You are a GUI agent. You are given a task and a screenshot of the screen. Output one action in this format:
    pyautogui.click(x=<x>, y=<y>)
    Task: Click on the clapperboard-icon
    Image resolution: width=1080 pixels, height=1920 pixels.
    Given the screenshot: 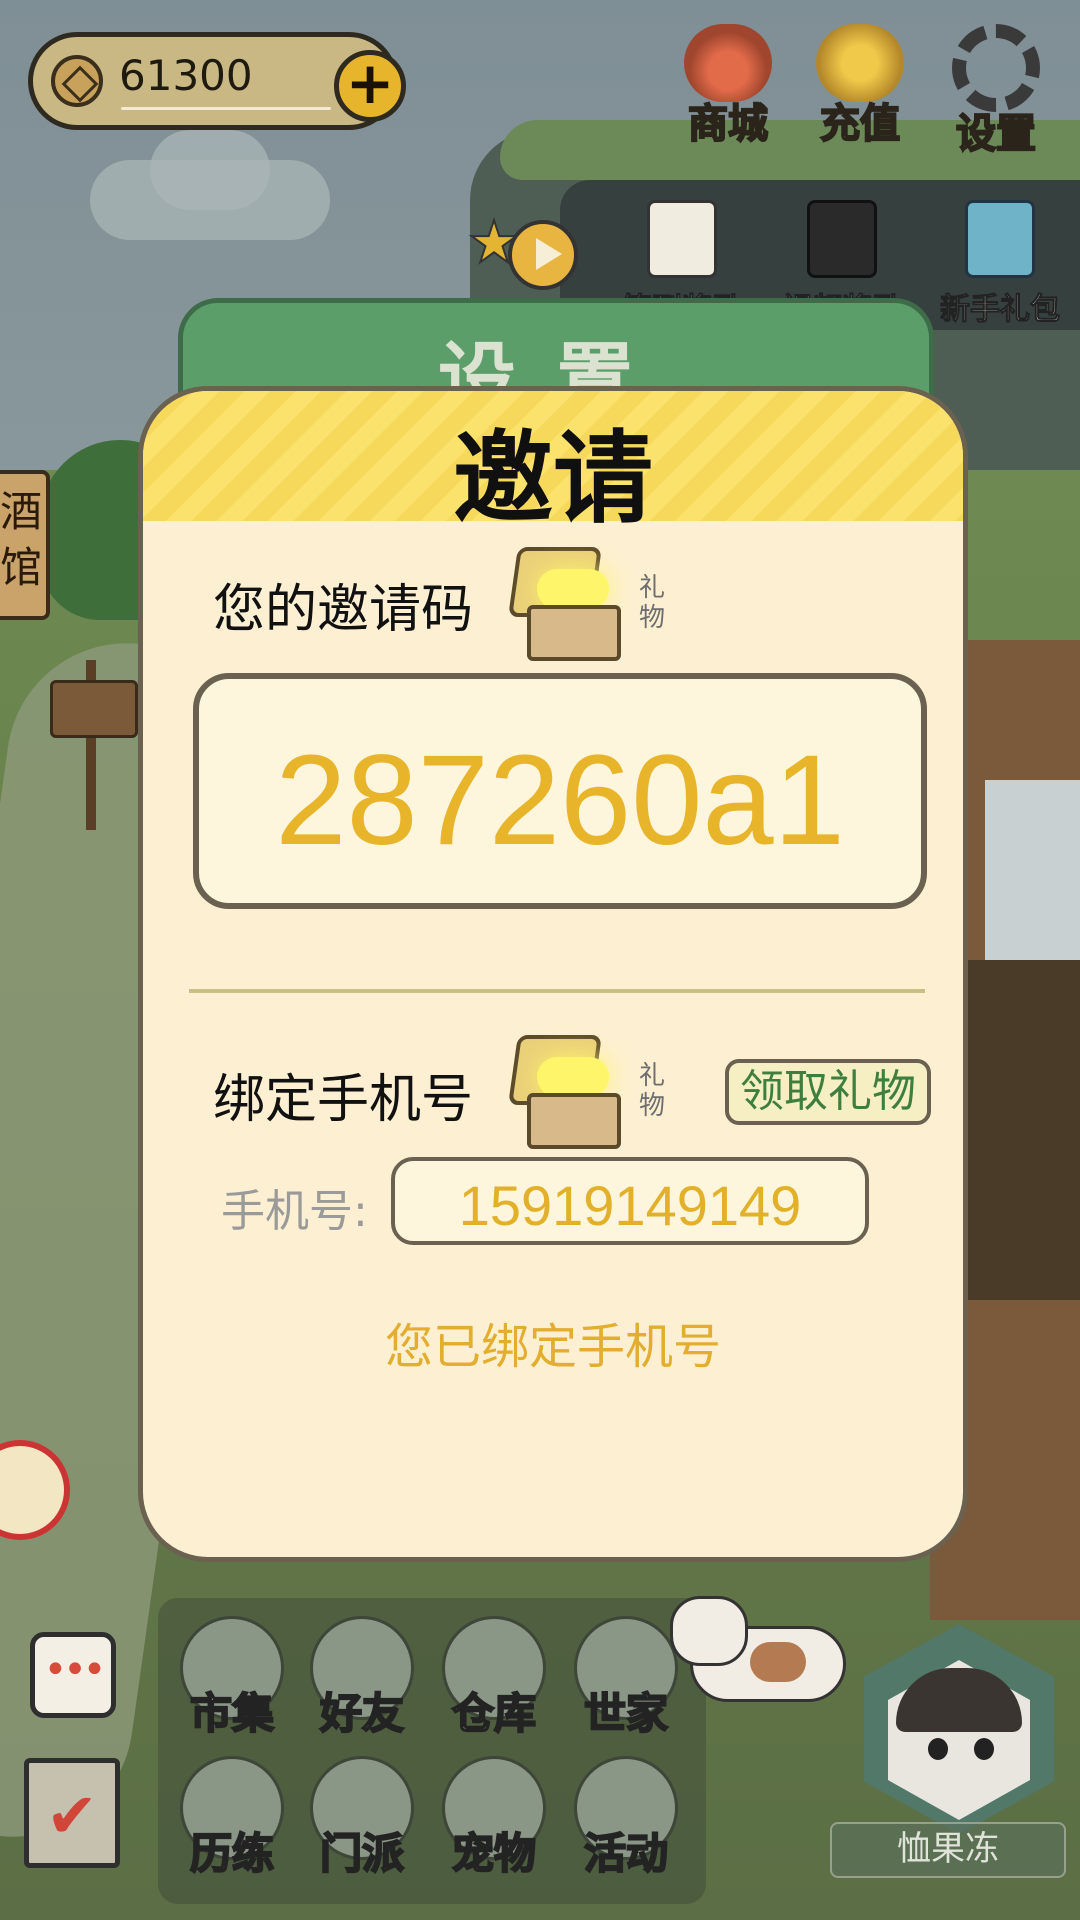 What is the action you would take?
    pyautogui.click(x=842, y=239)
    